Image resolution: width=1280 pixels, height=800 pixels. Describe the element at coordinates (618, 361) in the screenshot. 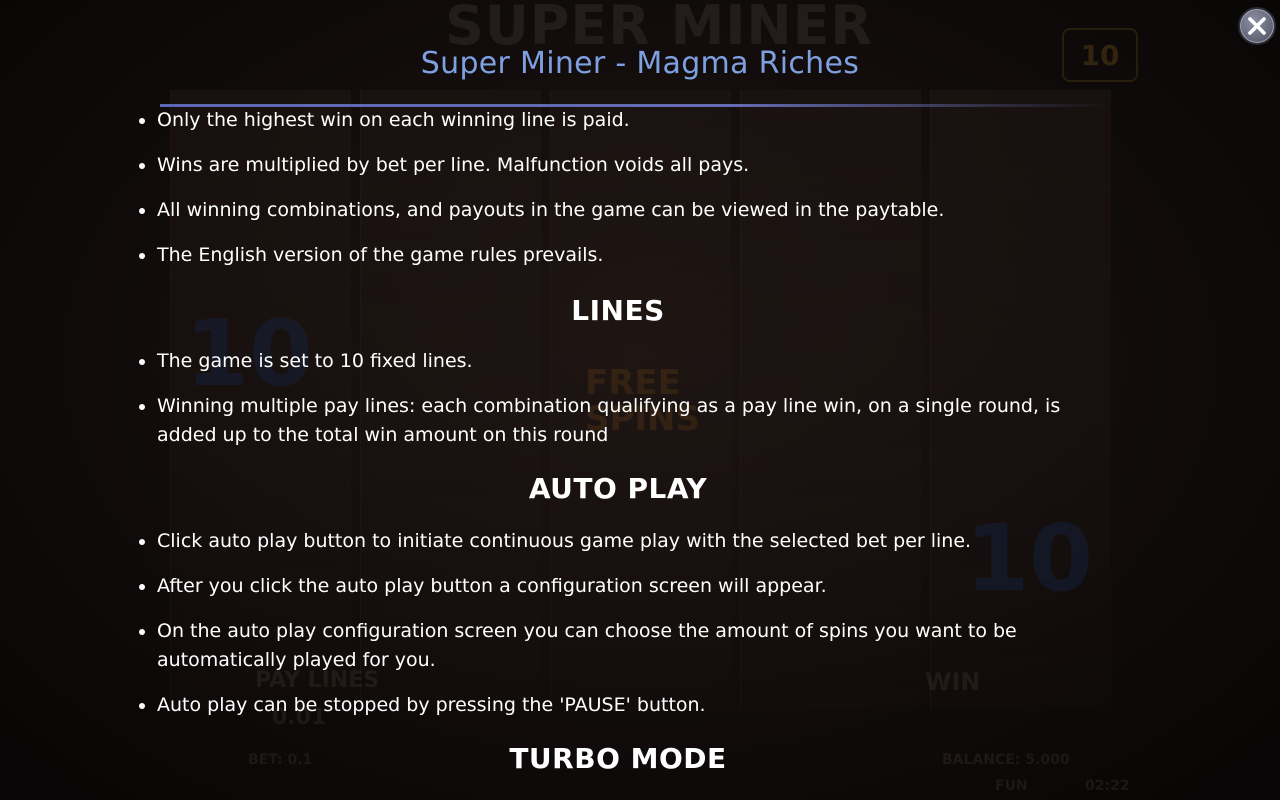

I see `rule-item: The game is set to 10 fixed lines.` at that location.